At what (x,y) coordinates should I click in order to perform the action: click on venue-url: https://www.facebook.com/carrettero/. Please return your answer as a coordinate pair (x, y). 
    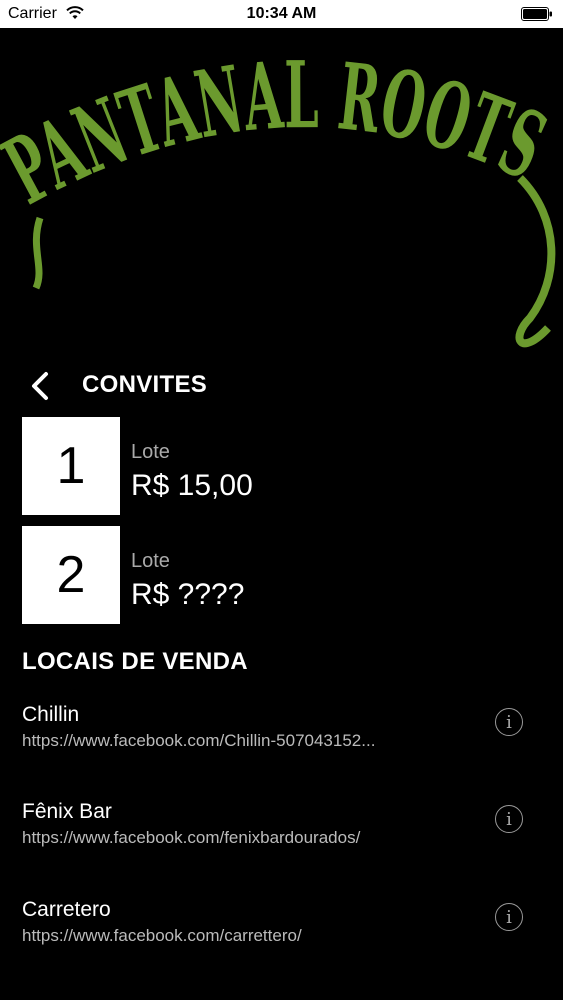
    Looking at the image, I should click on (239, 936).